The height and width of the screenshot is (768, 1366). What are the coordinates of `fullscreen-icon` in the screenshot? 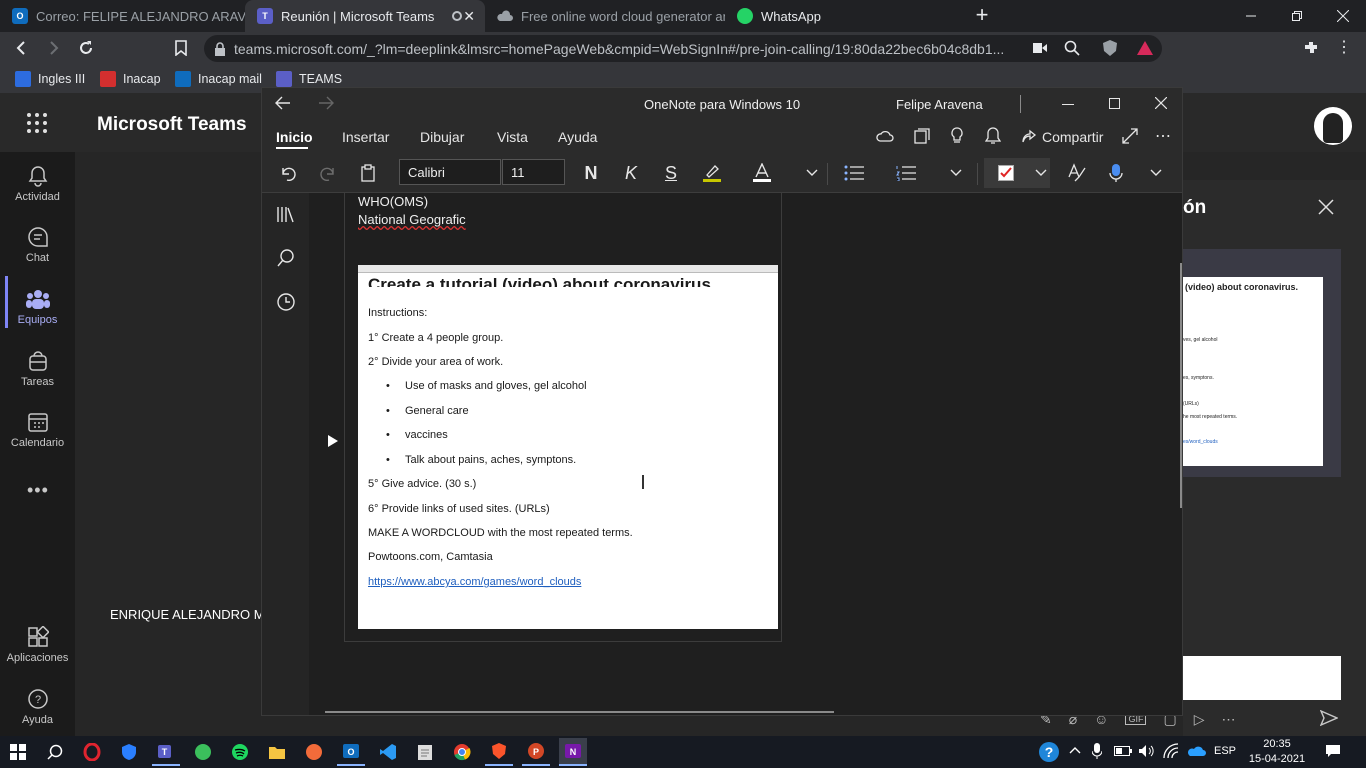 It's located at (1130, 136).